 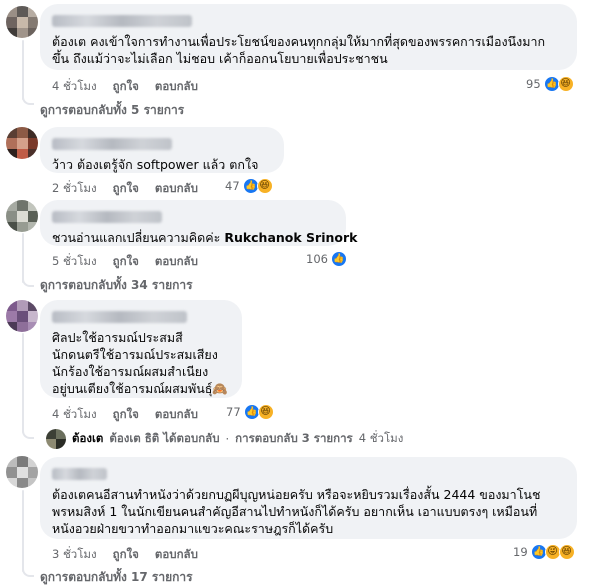 I want to click on tagged-user-link: Rukchanok Srinork, so click(x=290, y=237).